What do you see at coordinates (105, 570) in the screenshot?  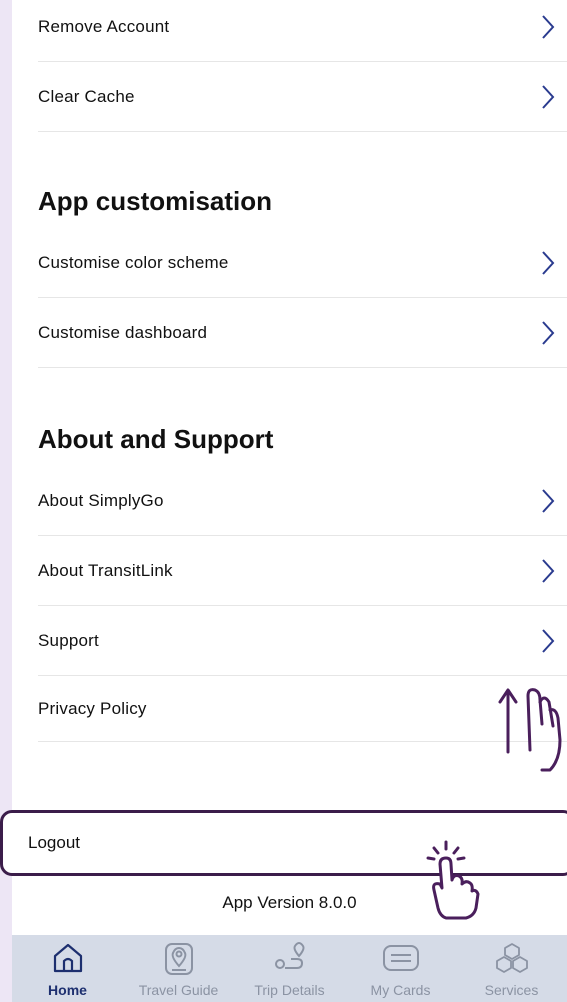 I see `about-transitlink-label: About TransitLink` at bounding box center [105, 570].